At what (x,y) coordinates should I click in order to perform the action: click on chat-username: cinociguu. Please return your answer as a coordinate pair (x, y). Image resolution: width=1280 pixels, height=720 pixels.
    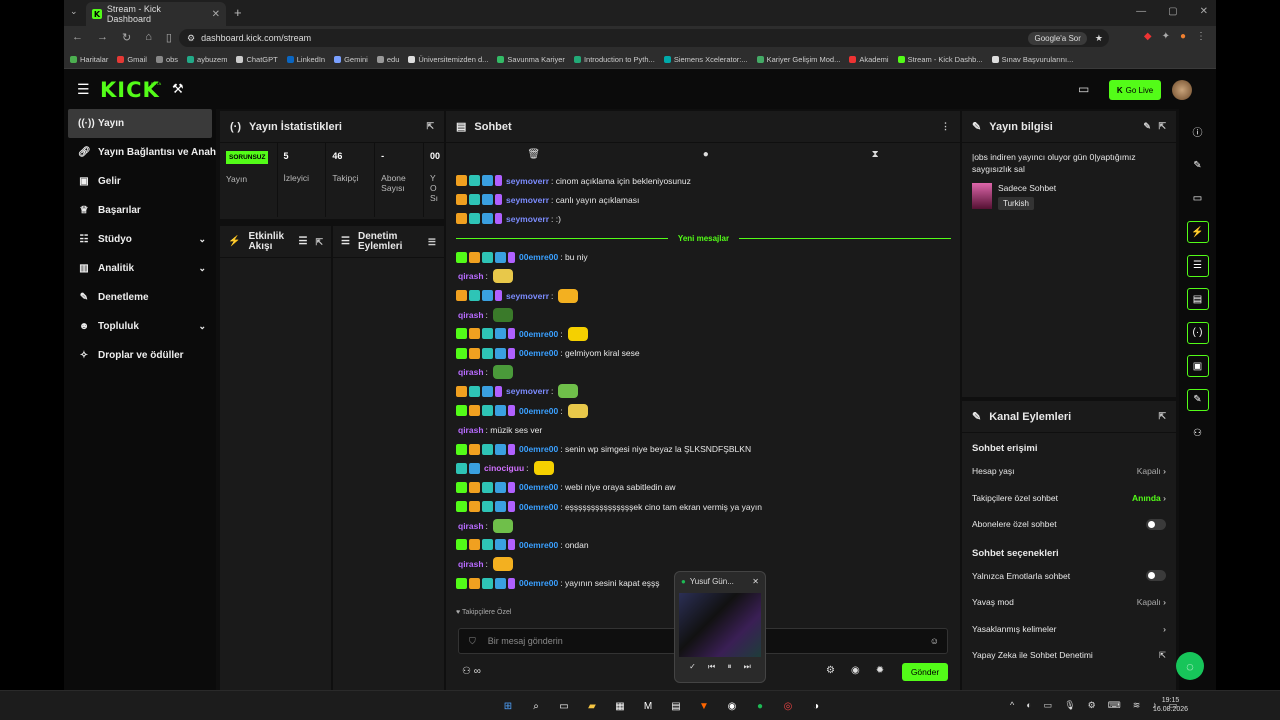
    Looking at the image, I should click on (504, 468).